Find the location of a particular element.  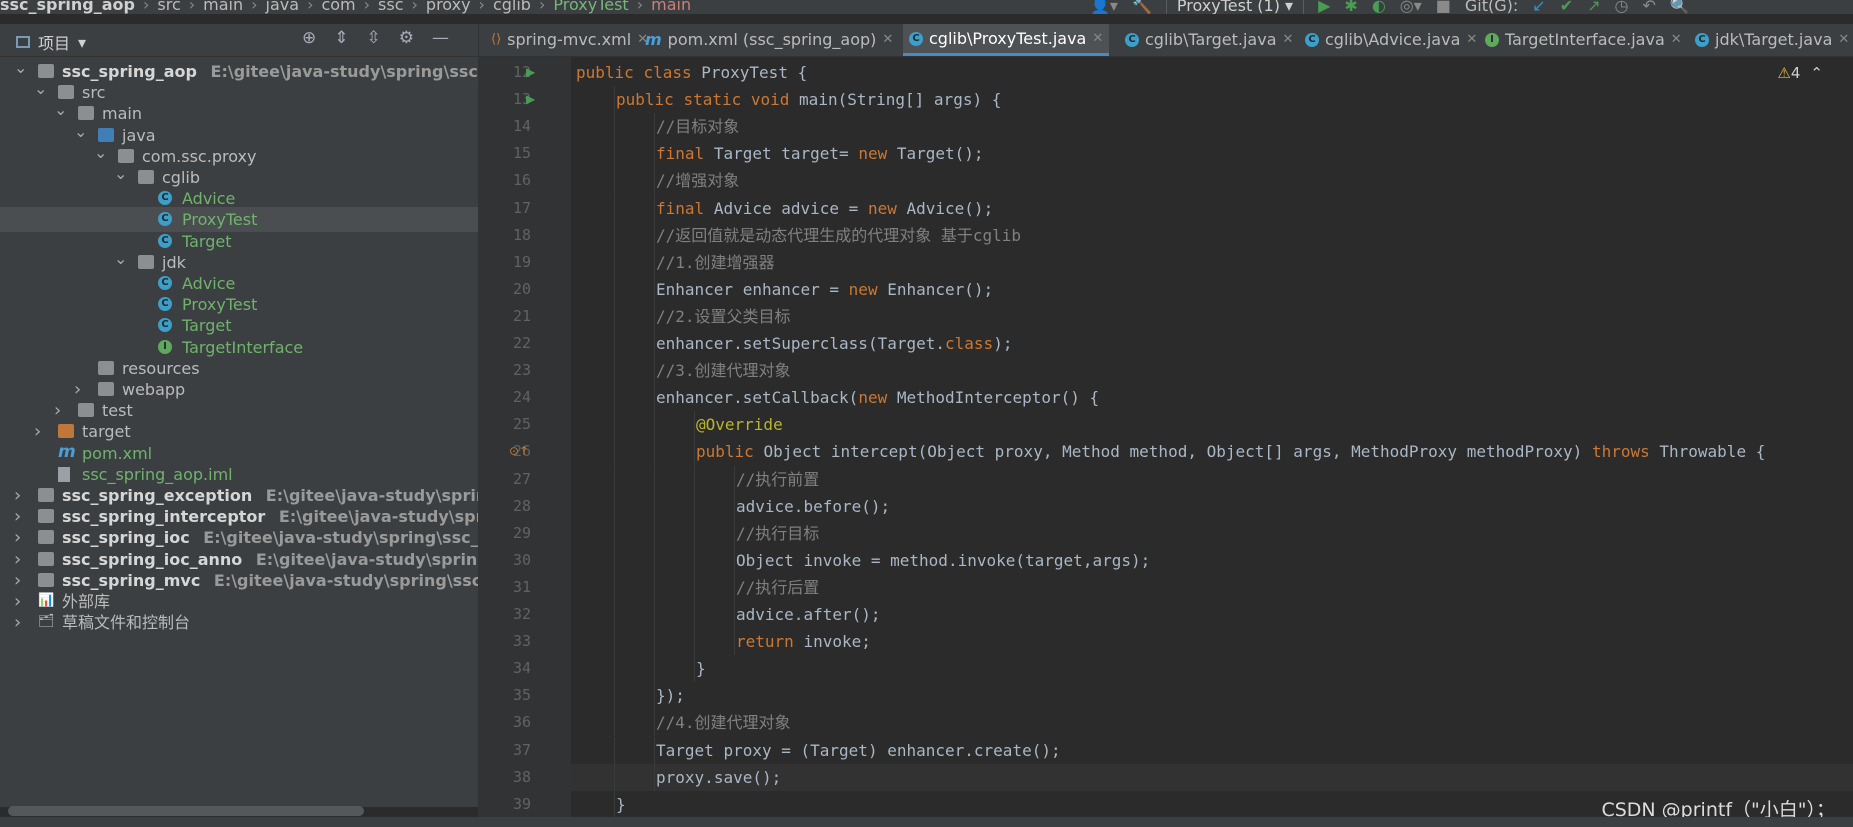

run-icon: ▶ is located at coordinates (1324, 7).